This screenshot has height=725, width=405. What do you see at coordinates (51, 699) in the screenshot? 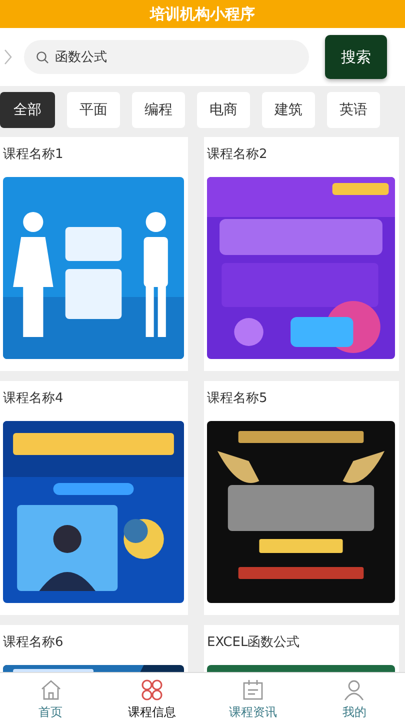
I see `tab-bar-item: 首页` at bounding box center [51, 699].